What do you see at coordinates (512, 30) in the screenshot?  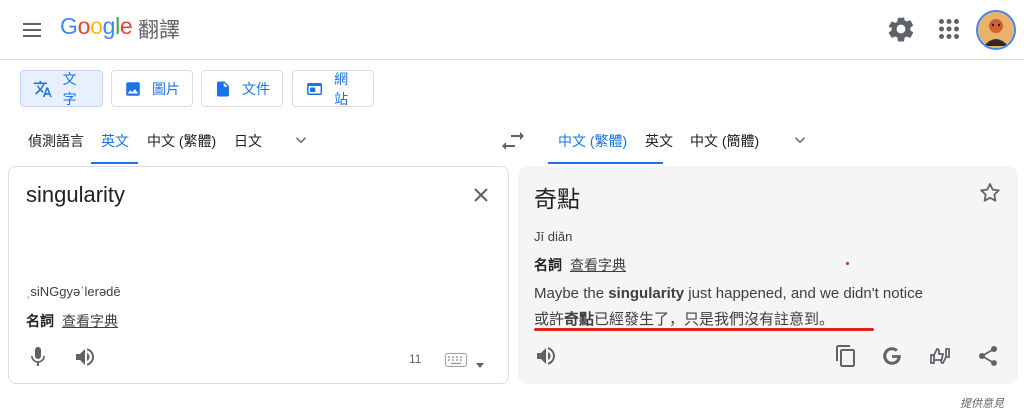 I see `top-bar: Google 翻譯` at bounding box center [512, 30].